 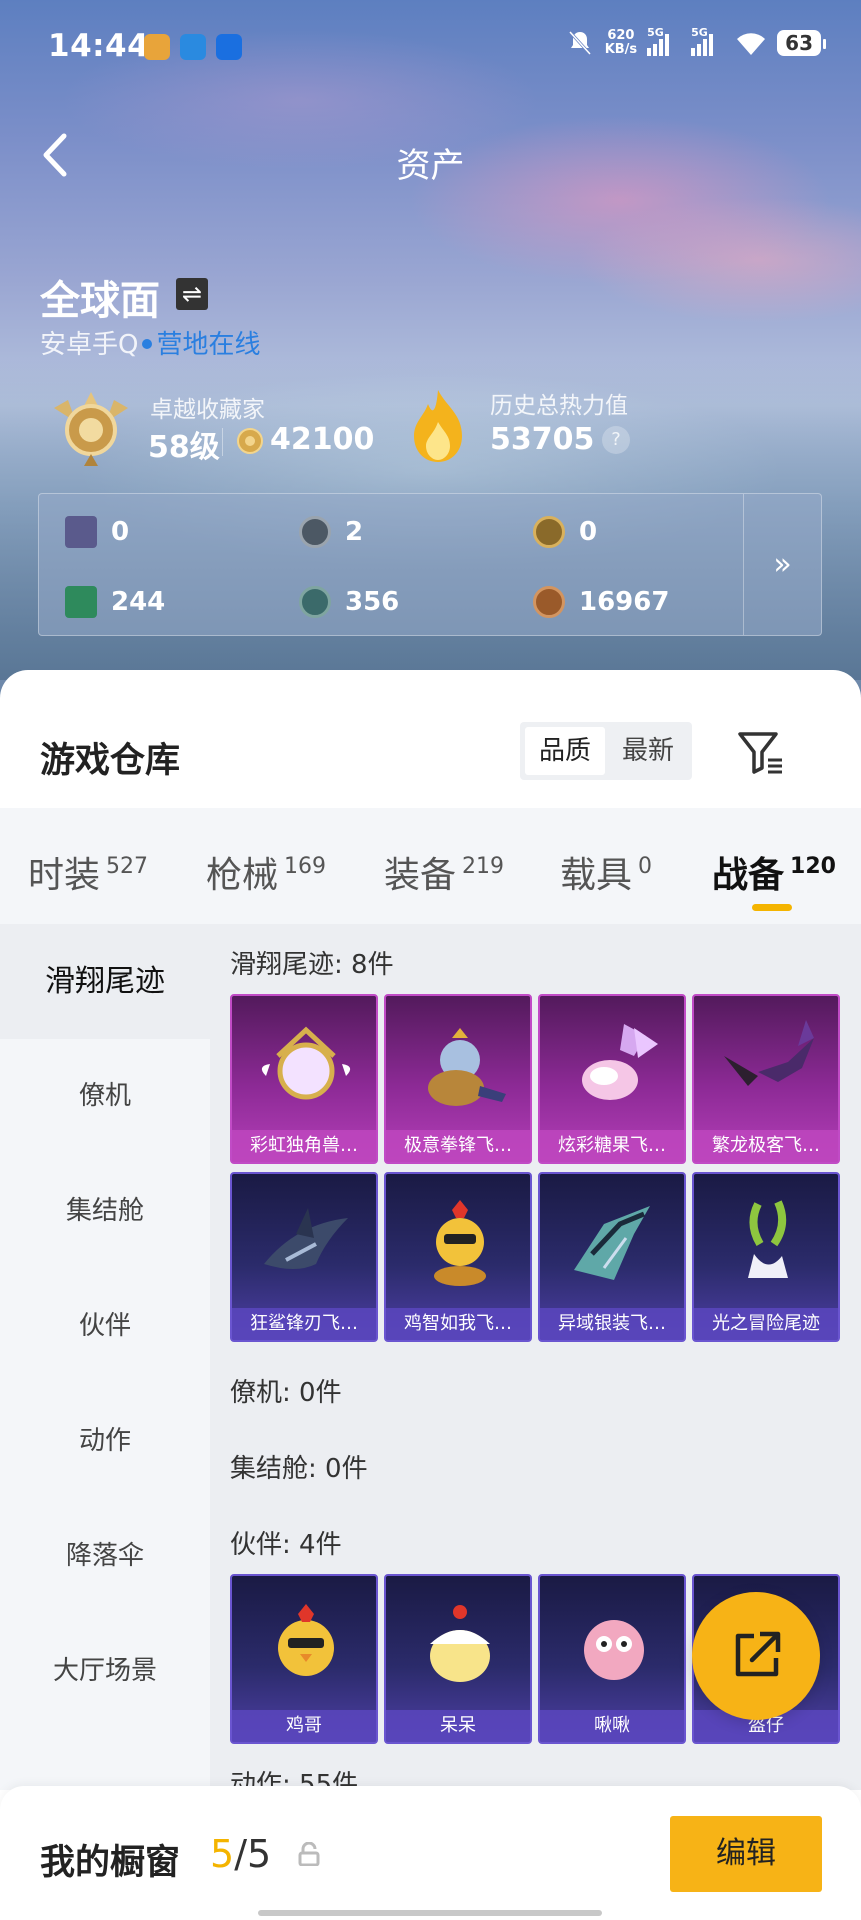 What do you see at coordinates (612, 1243) in the screenshot?
I see `silver-glider-icon` at bounding box center [612, 1243].